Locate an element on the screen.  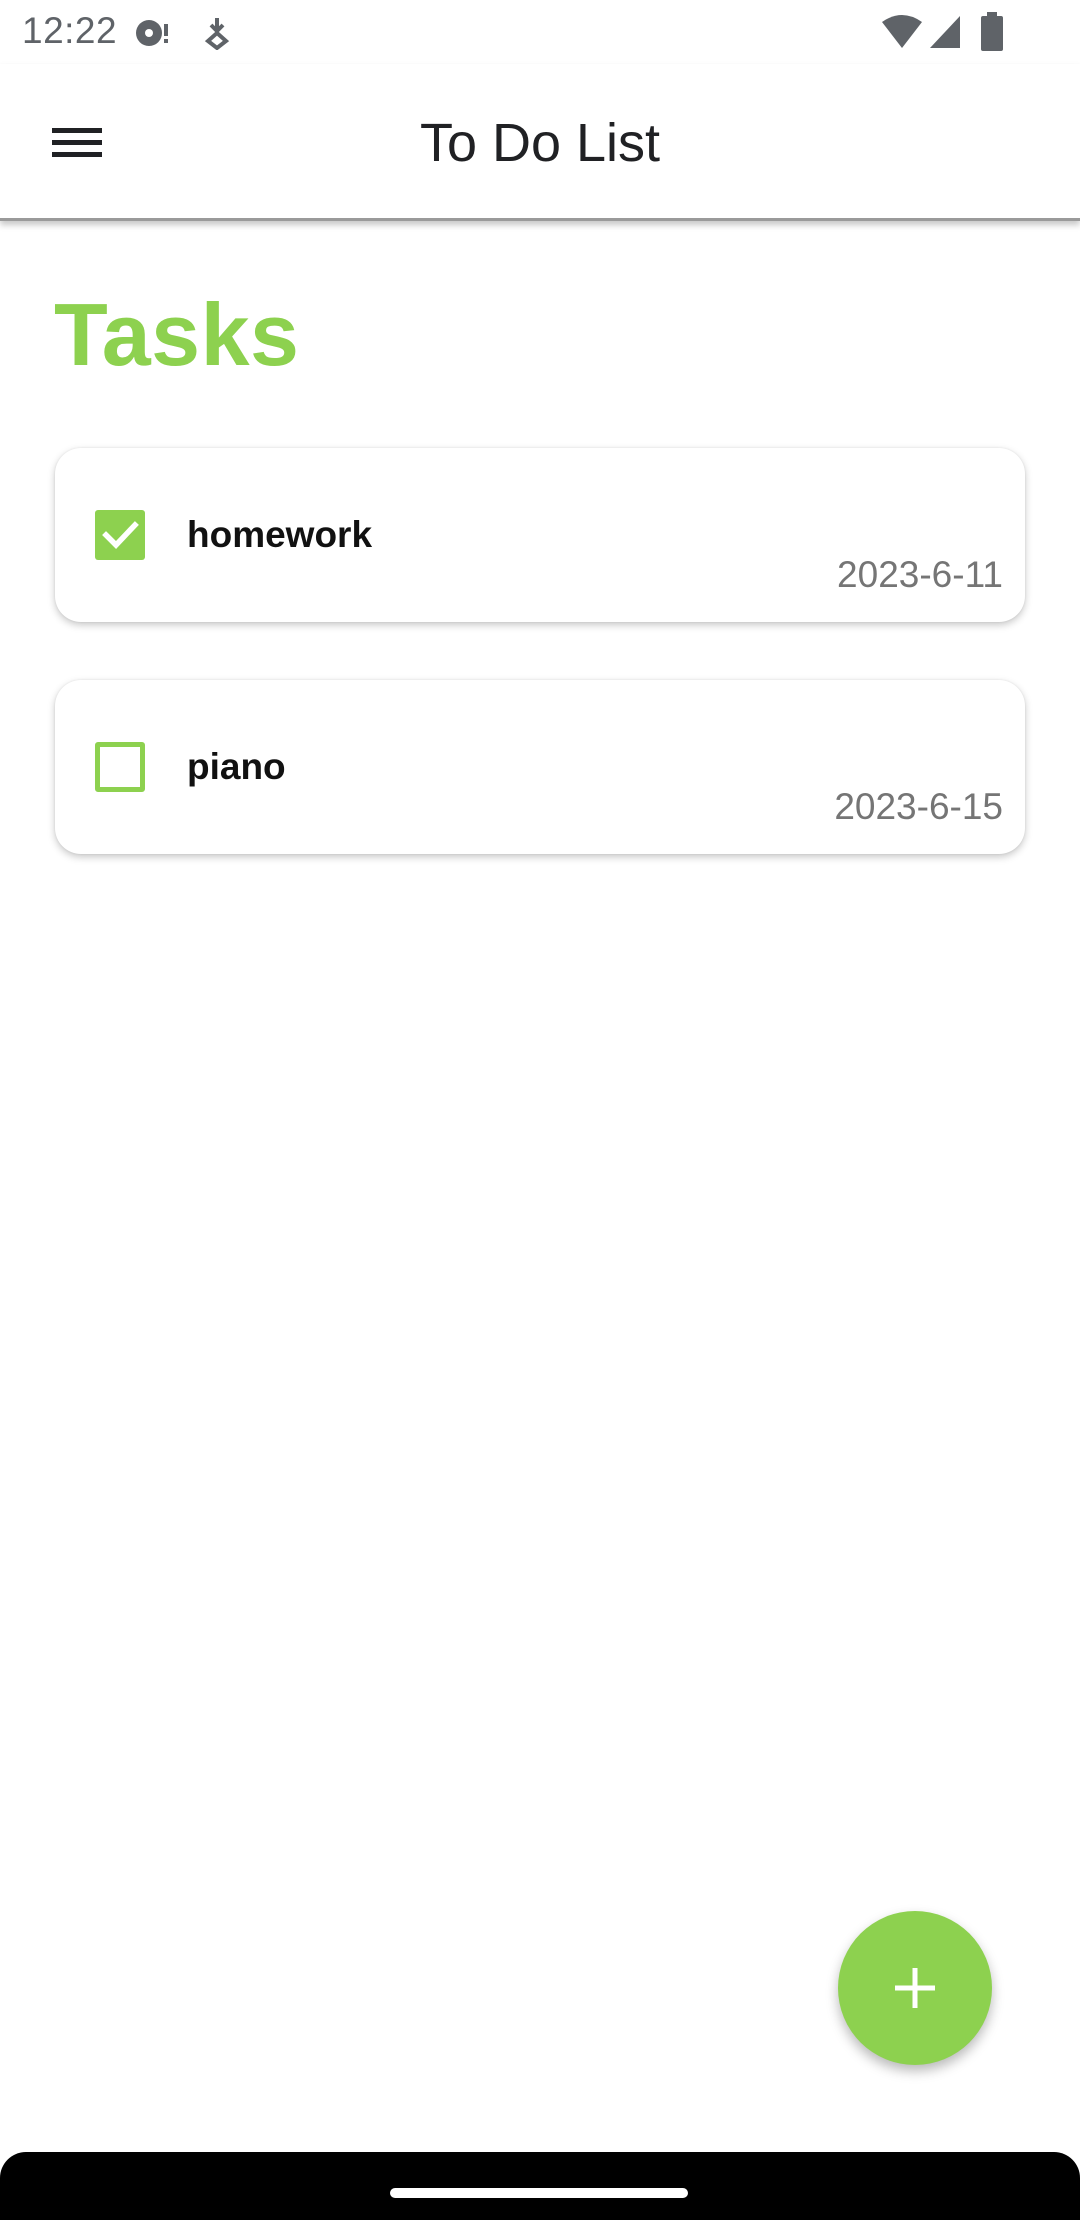
app-title: To Do List is located at coordinates (540, 143).